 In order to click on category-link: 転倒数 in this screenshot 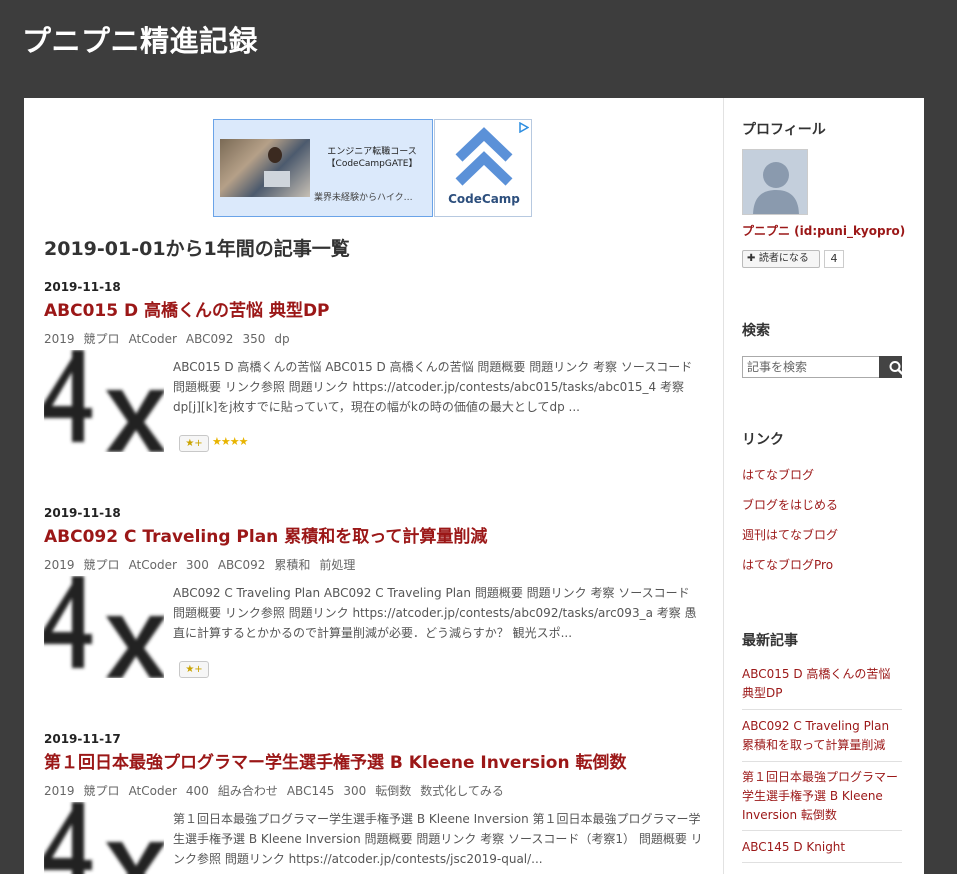, I will do `click(393, 791)`.